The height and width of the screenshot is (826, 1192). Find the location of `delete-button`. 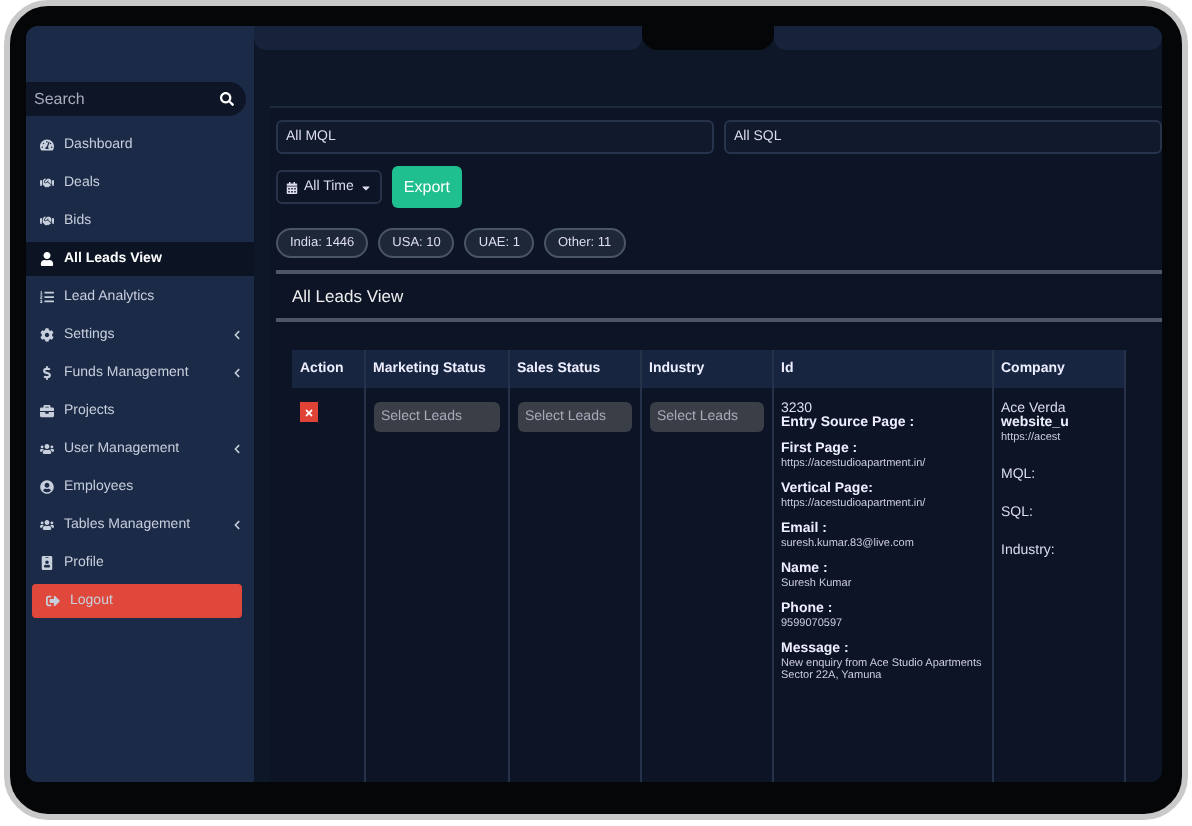

delete-button is located at coordinates (309, 412).